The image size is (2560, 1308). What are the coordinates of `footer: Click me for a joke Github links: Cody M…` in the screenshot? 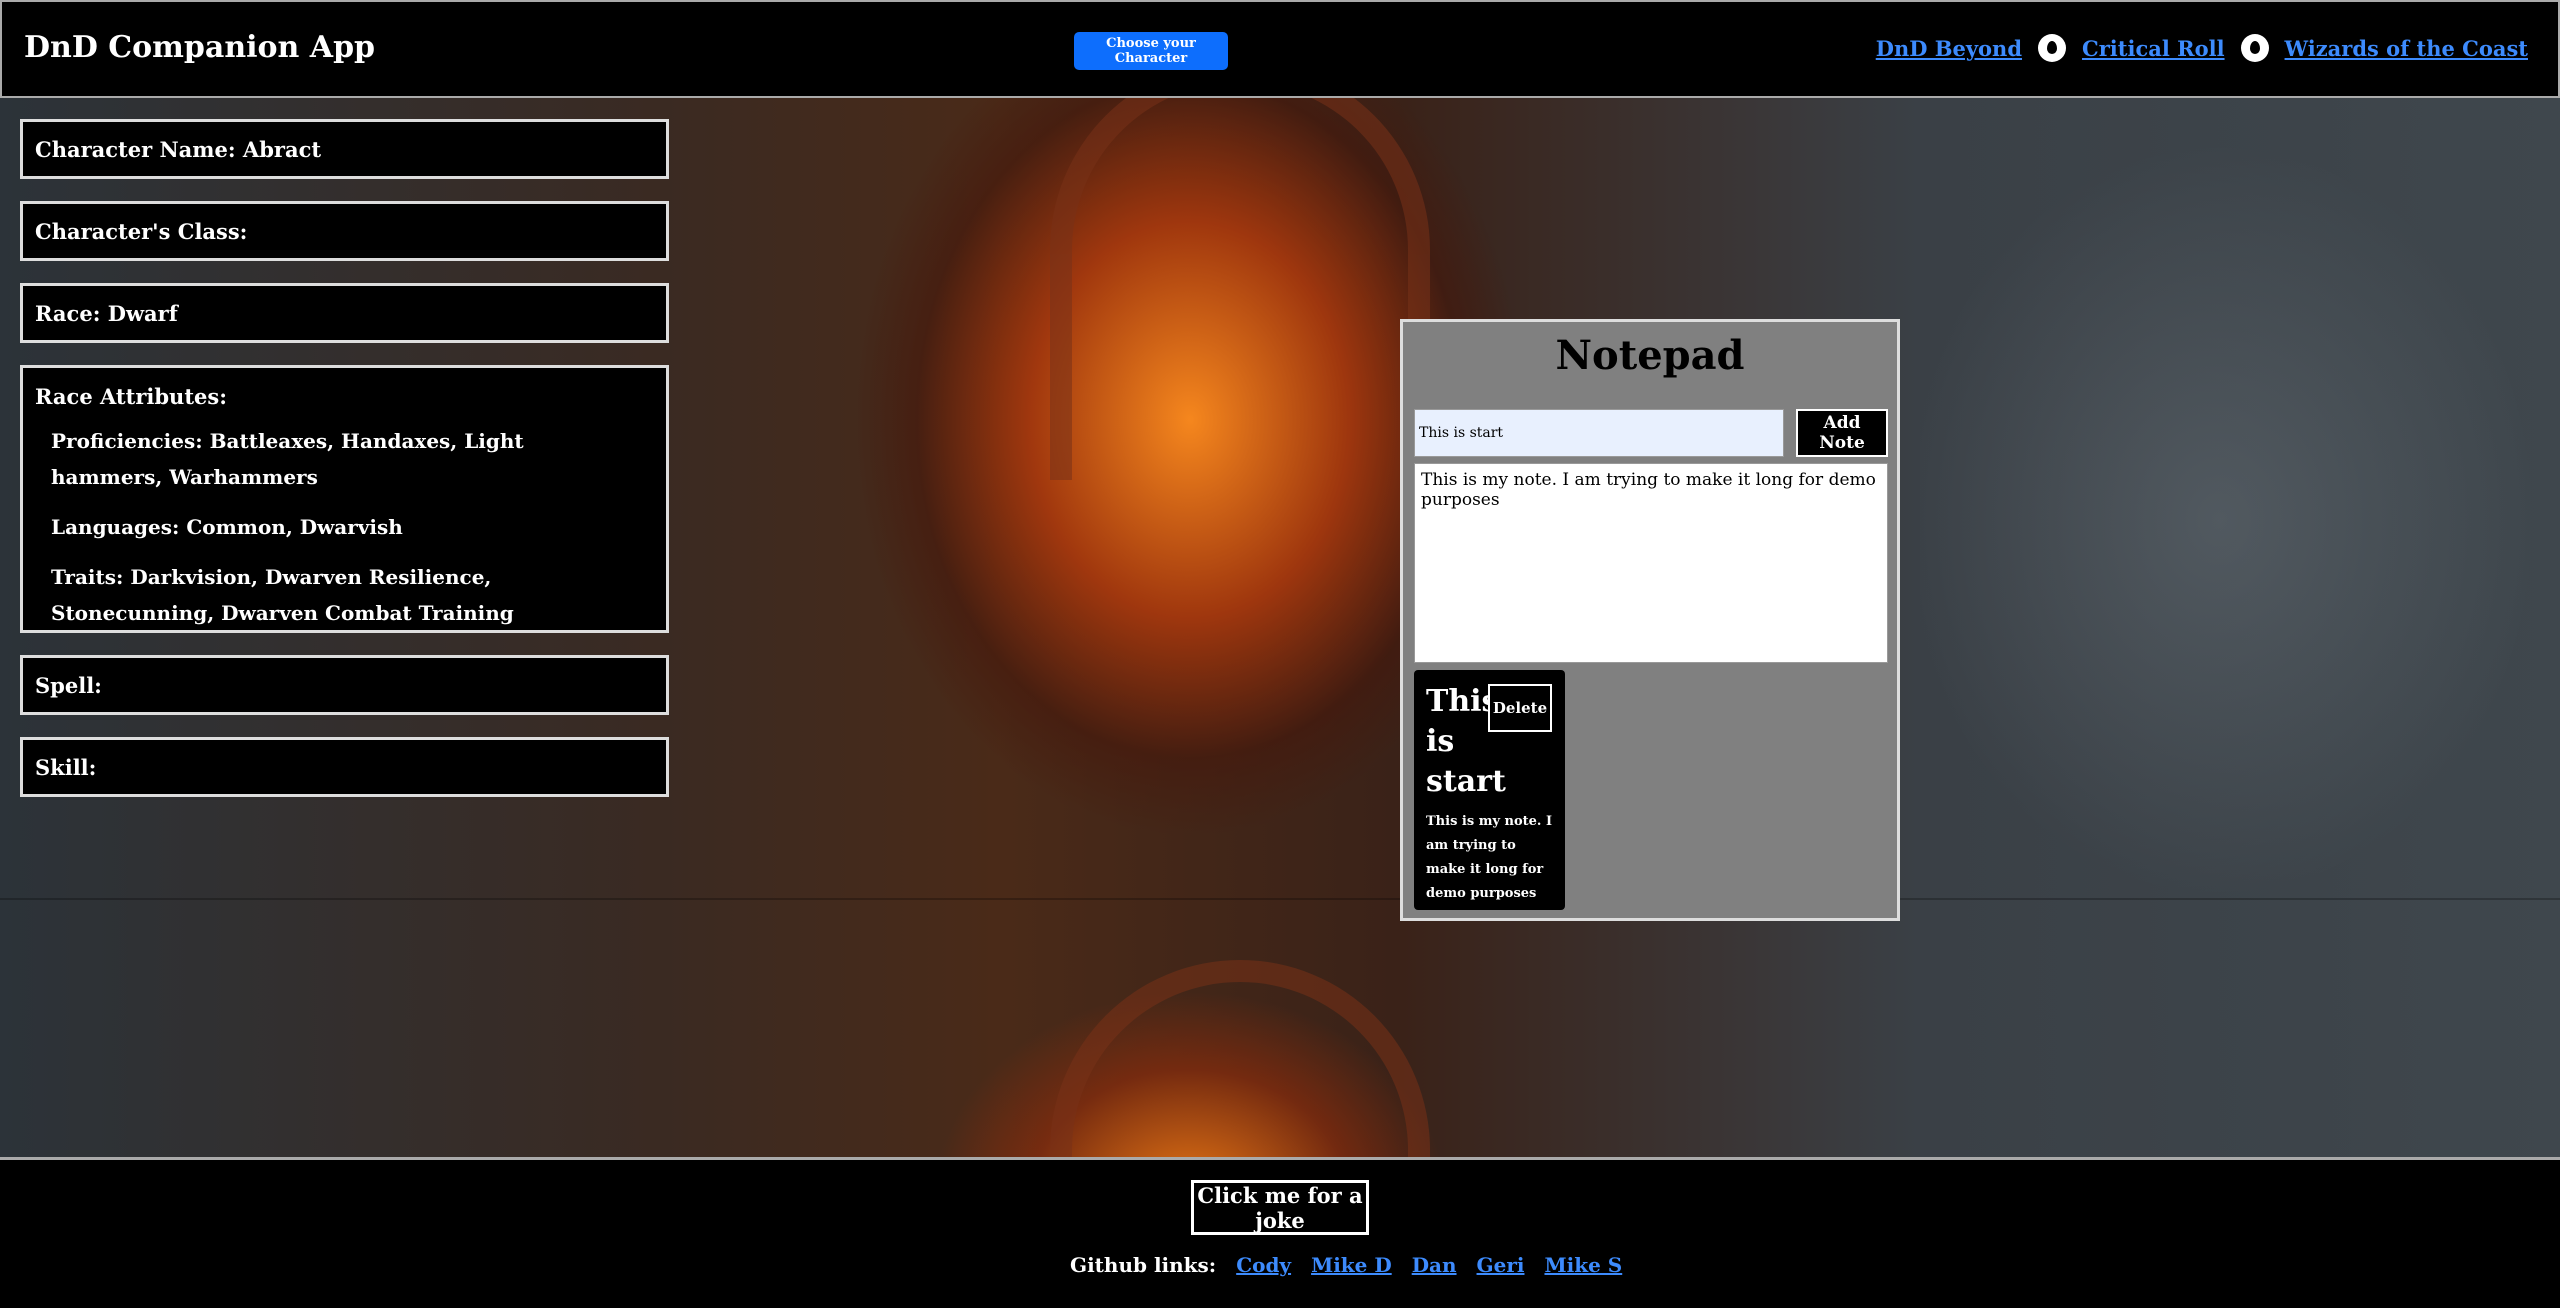 It's located at (1280, 1232).